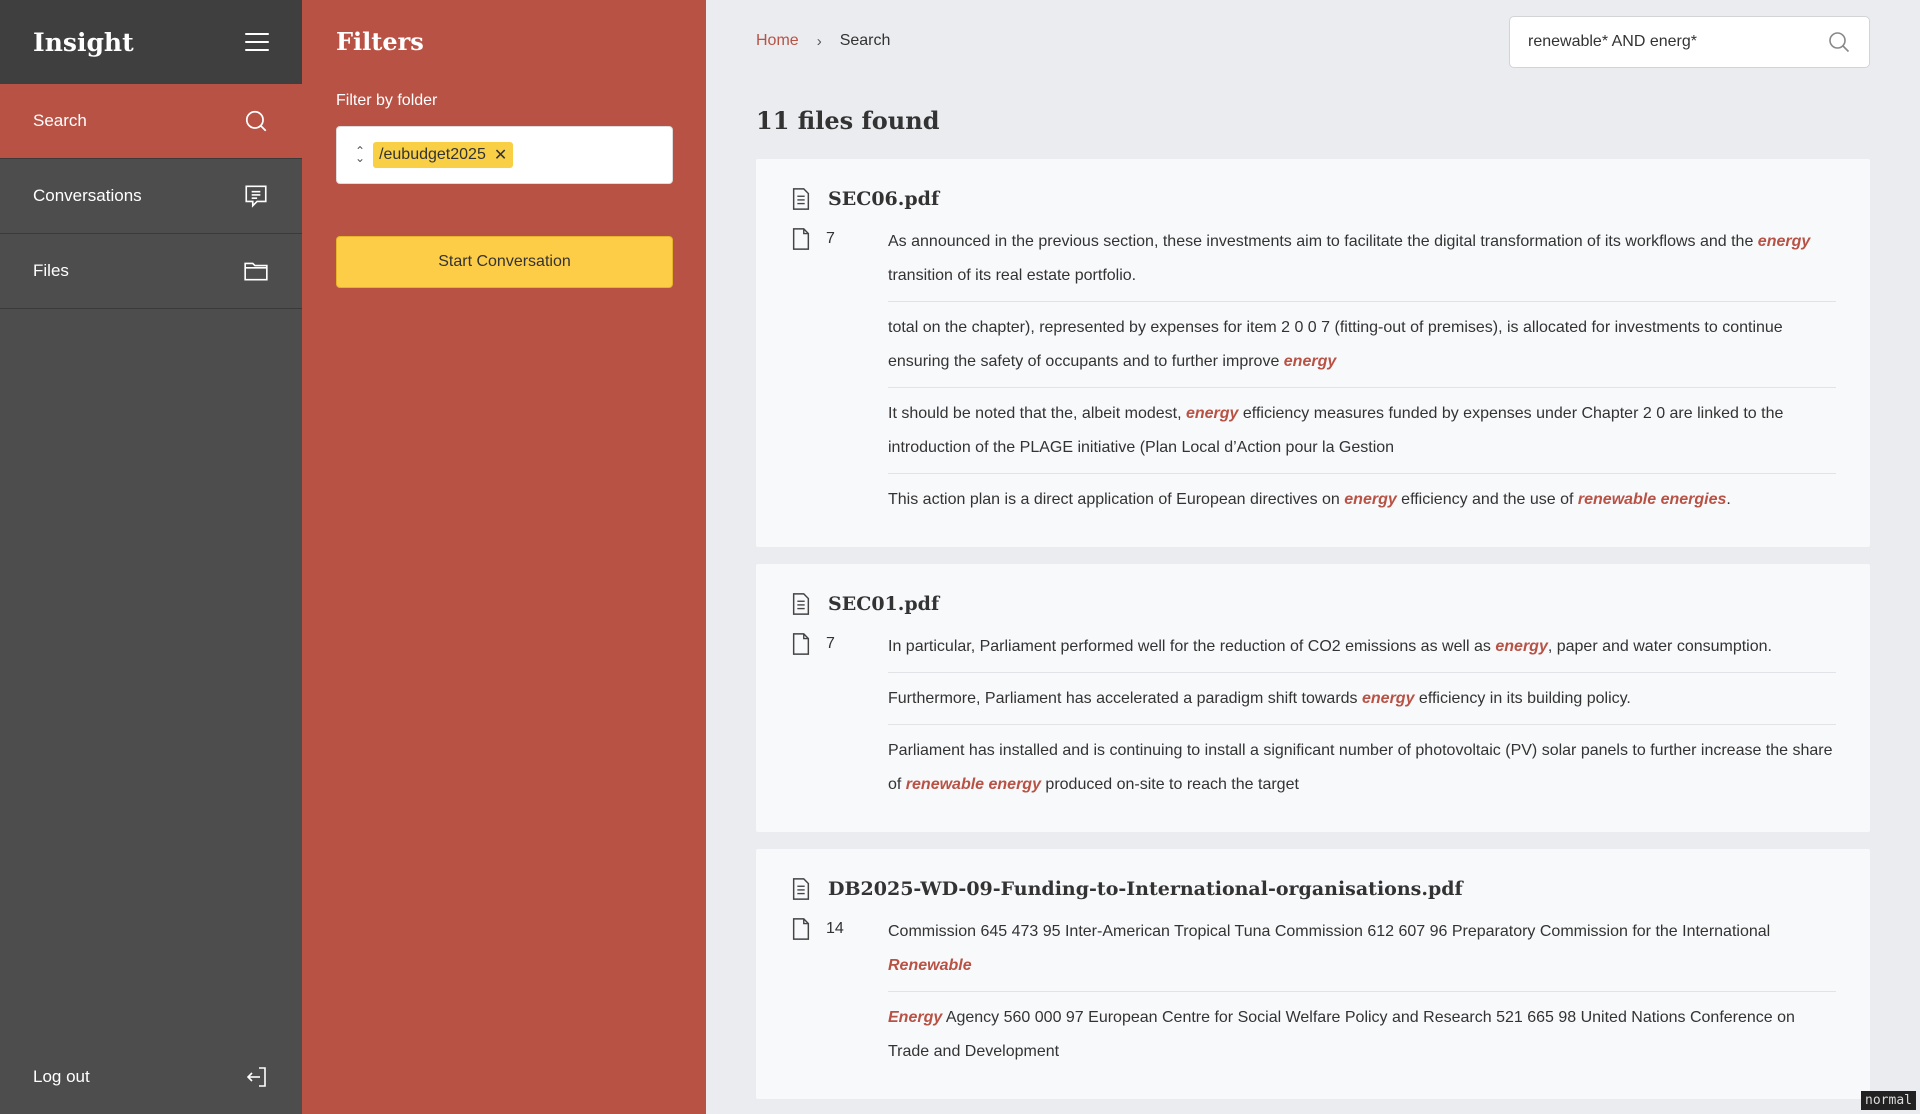 The height and width of the screenshot is (1114, 1920). What do you see at coordinates (915, 1017) in the screenshot?
I see `highlight-term: Energy` at bounding box center [915, 1017].